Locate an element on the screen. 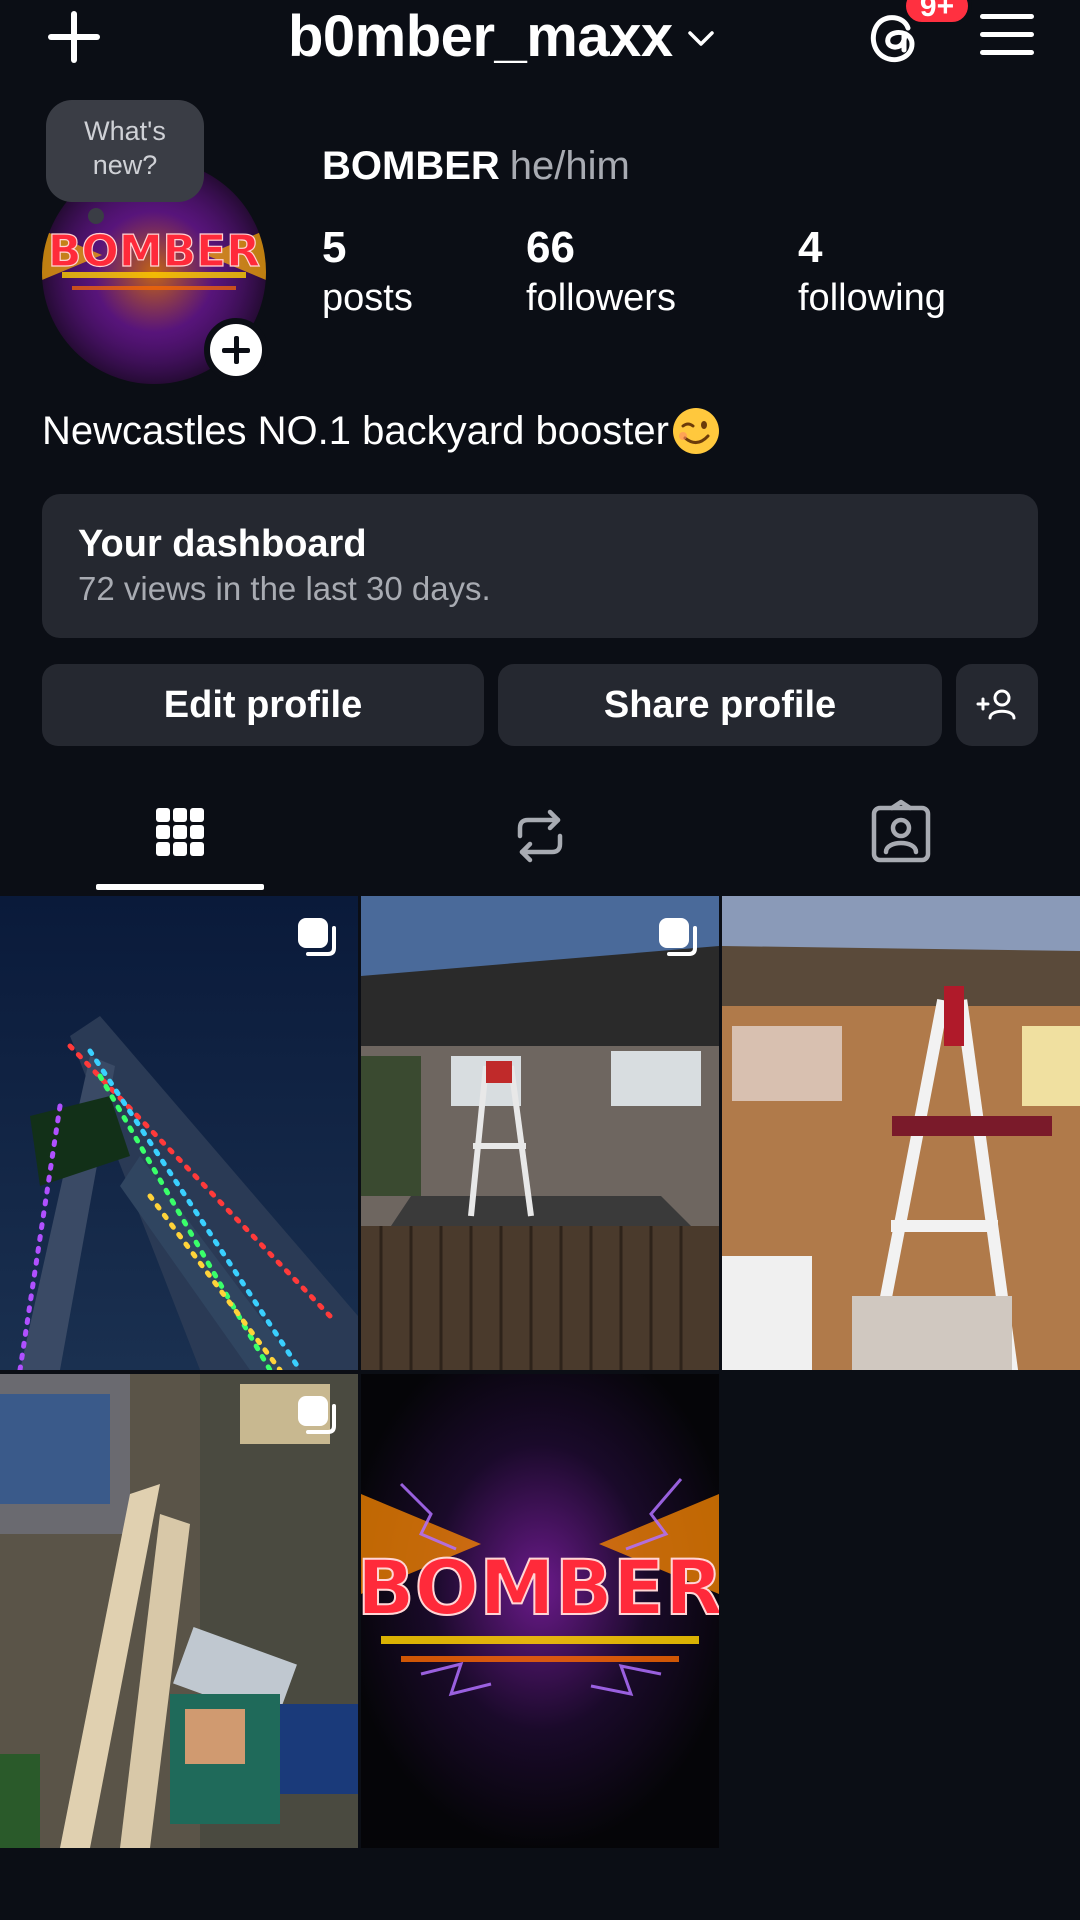  top-bar: b0mber_maxx 9+ is located at coordinates (540, 40).